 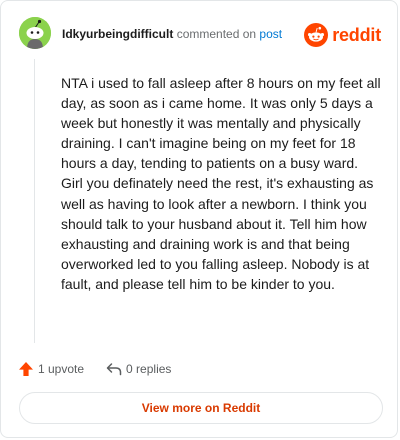 I want to click on upvote-arrow-icon, so click(x=26, y=369).